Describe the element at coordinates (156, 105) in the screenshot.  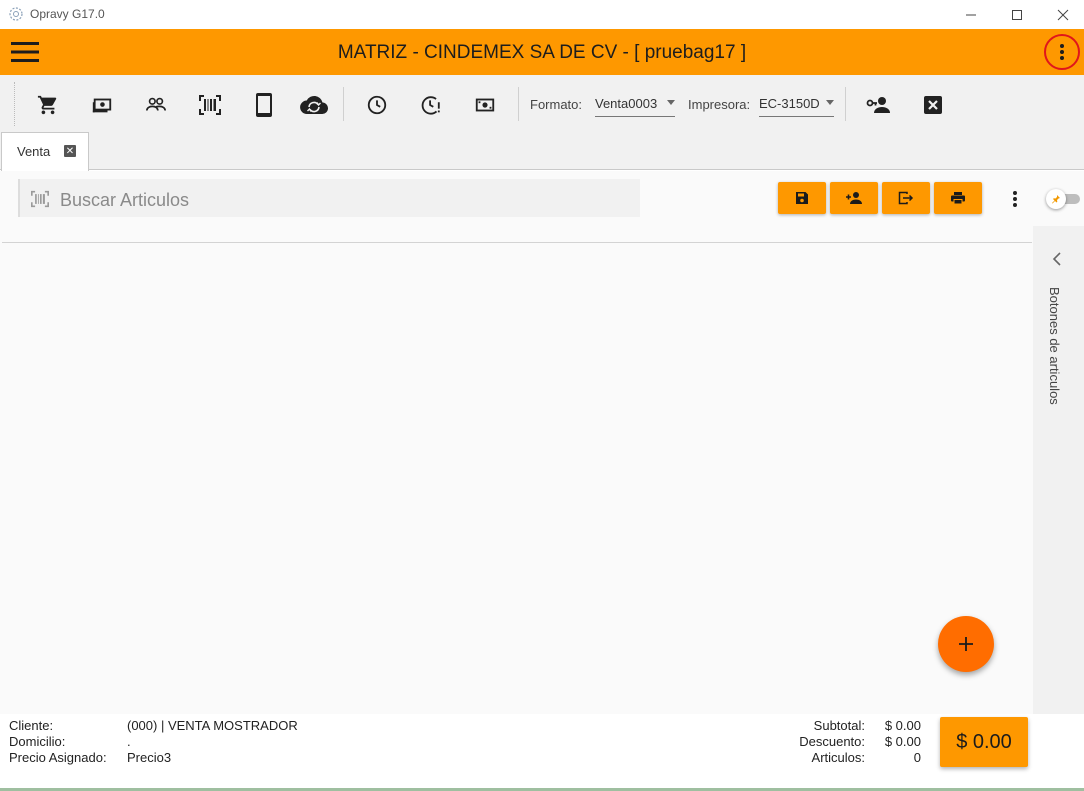
I see `users-icon` at that location.